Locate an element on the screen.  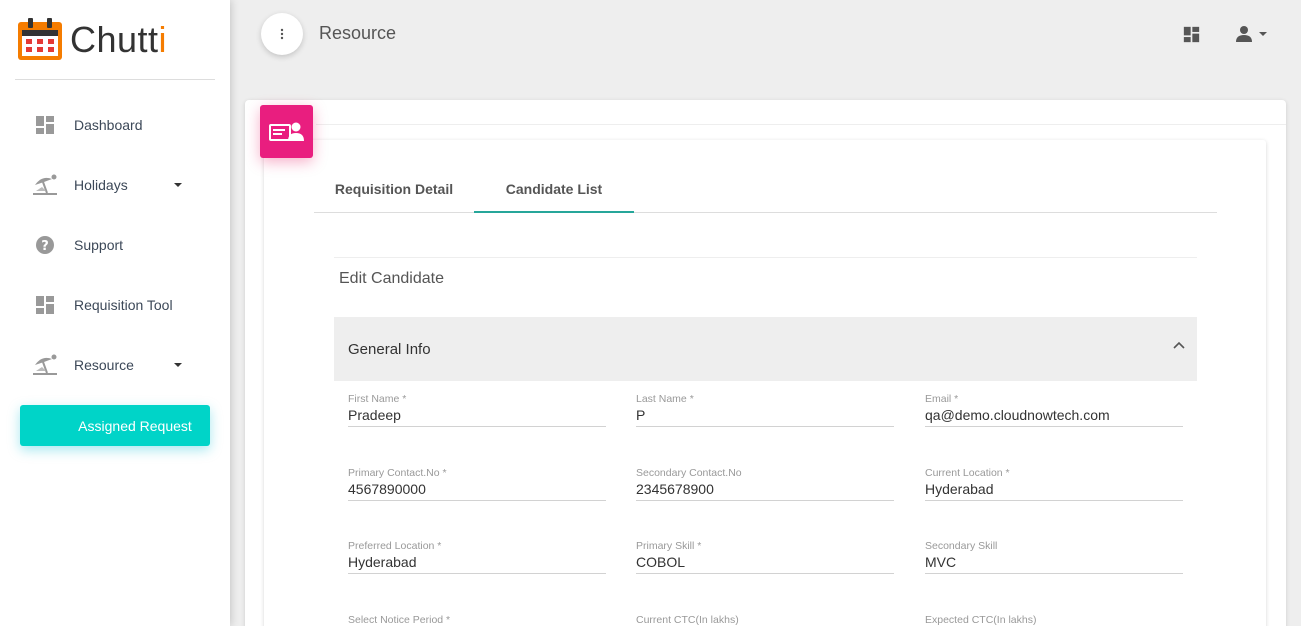
logo-divider is located at coordinates (115, 79).